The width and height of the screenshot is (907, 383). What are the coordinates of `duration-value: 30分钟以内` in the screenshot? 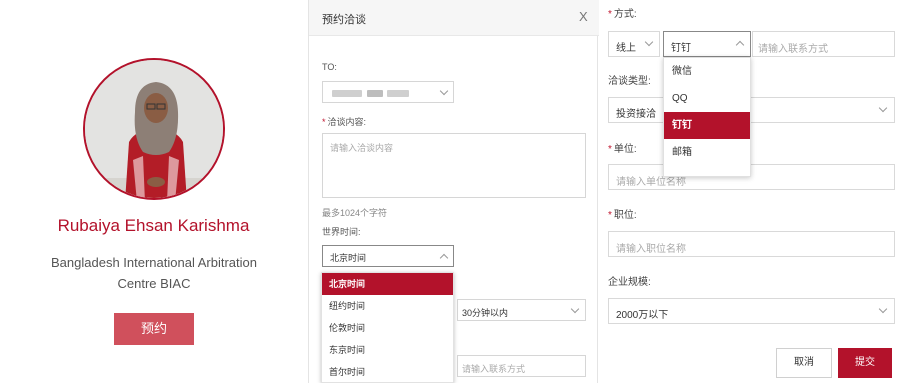 It's located at (485, 313).